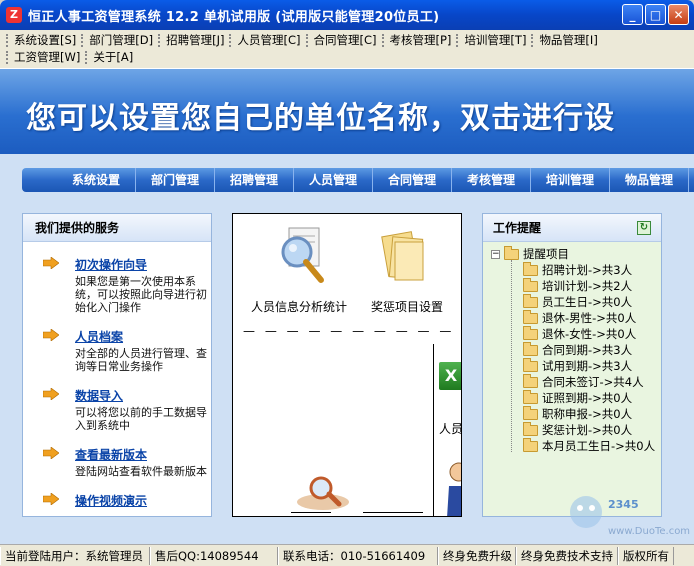 Image resolution: width=694 pixels, height=566 pixels. What do you see at coordinates (589, 349) in the screenshot?
I see `reminder-item: 合同到期->共3人` at bounding box center [589, 349].